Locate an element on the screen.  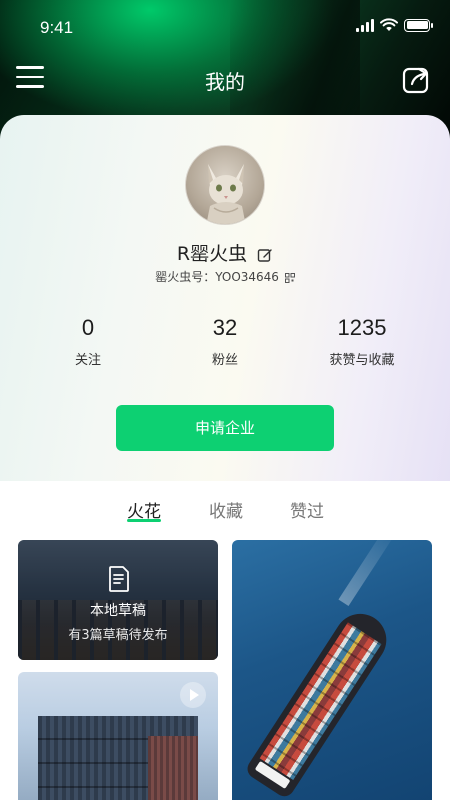
feed-item-image is located at coordinates (332, 670).